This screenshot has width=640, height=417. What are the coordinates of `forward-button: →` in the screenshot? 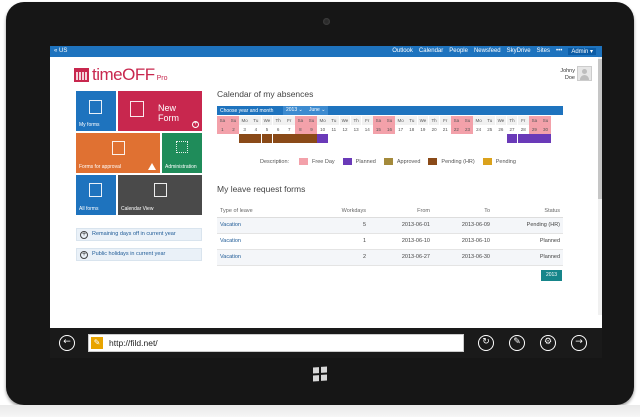 It's located at (579, 343).